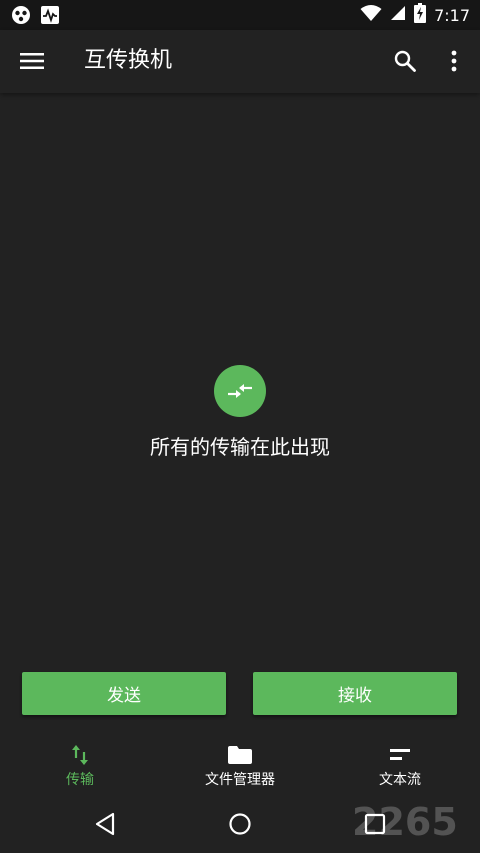 The image size is (480, 853). Describe the element at coordinates (355, 693) in the screenshot. I see `receive-button: 接收` at that location.